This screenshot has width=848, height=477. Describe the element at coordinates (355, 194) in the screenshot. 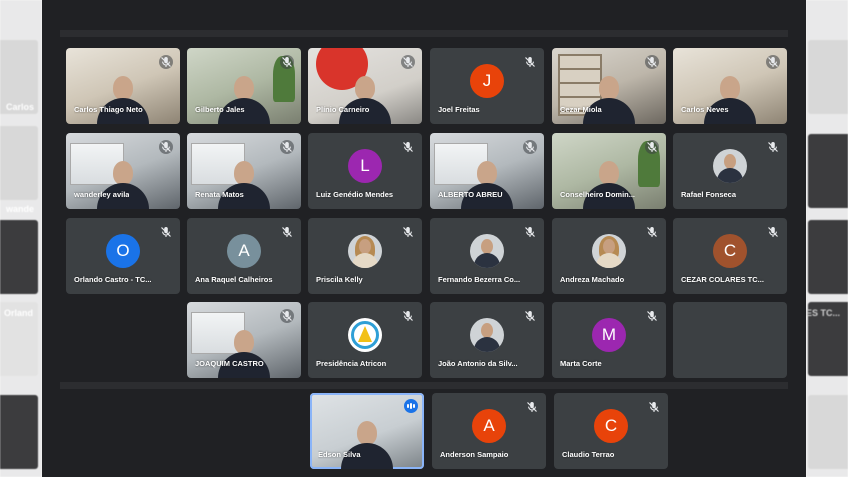

I see `participant-name: Luiz Genédio Mendes` at that location.